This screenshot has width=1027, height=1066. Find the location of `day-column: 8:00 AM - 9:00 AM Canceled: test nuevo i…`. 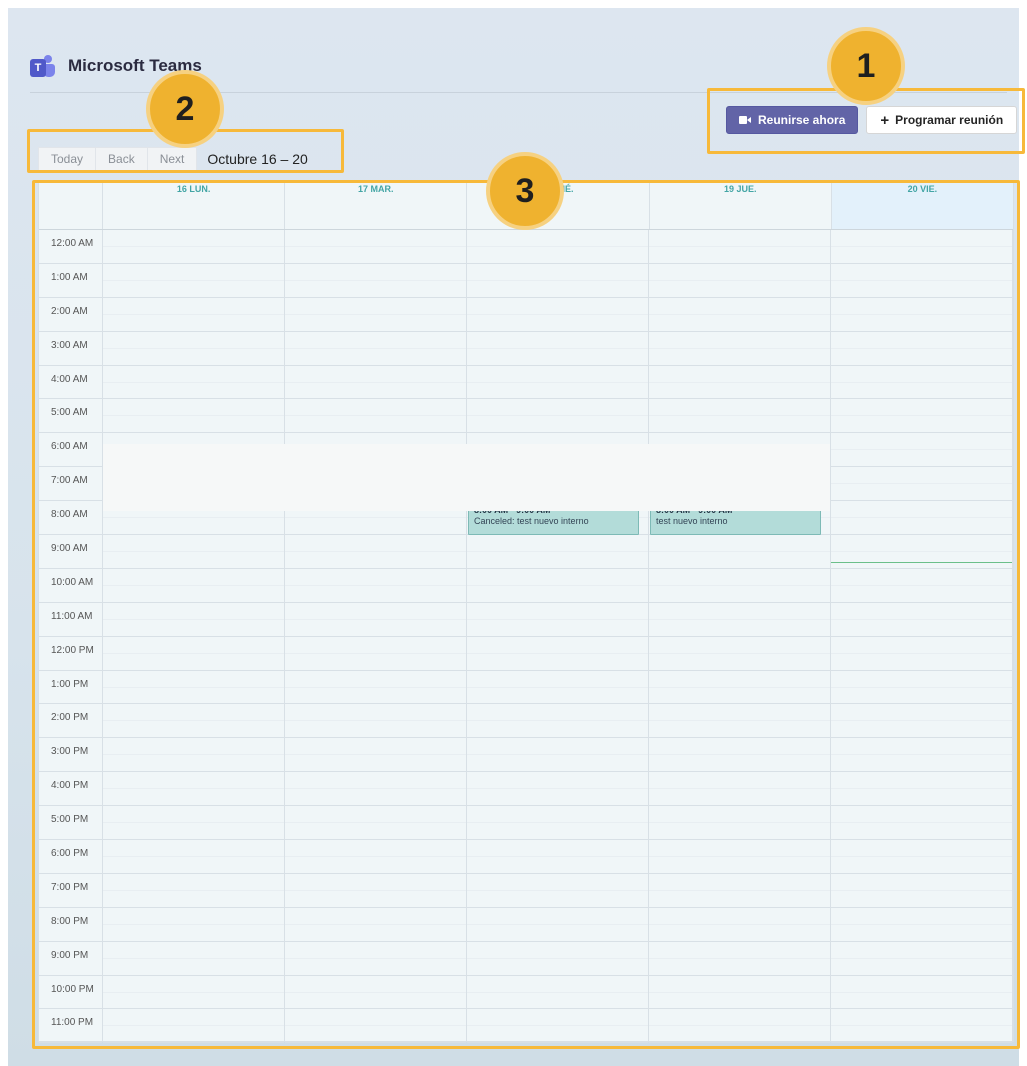

day-column: 8:00 AM - 9:00 AM Canceled: test nuevo i… is located at coordinates (558, 637).